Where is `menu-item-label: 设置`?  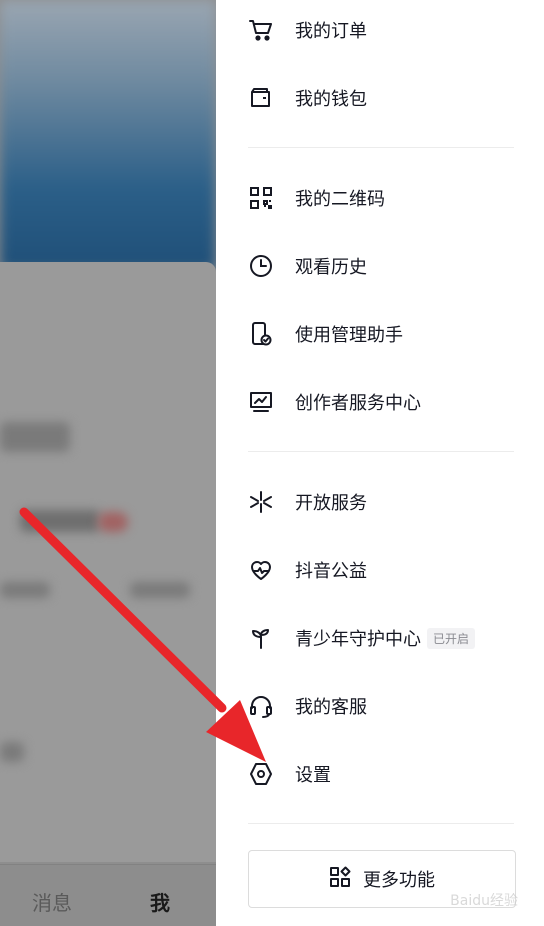 menu-item-label: 设置 is located at coordinates (313, 775).